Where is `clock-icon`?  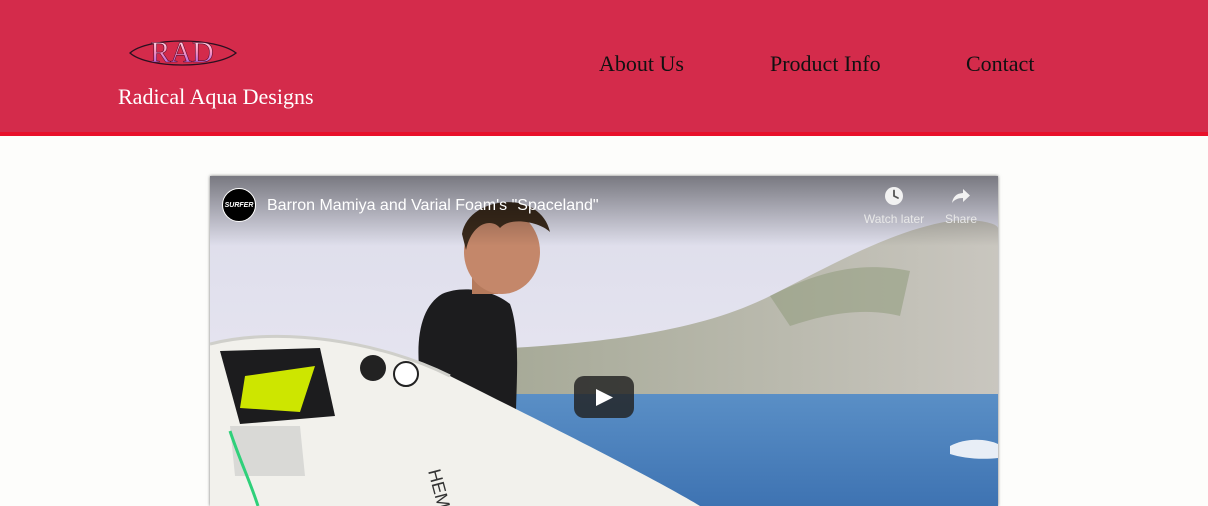 clock-icon is located at coordinates (894, 196).